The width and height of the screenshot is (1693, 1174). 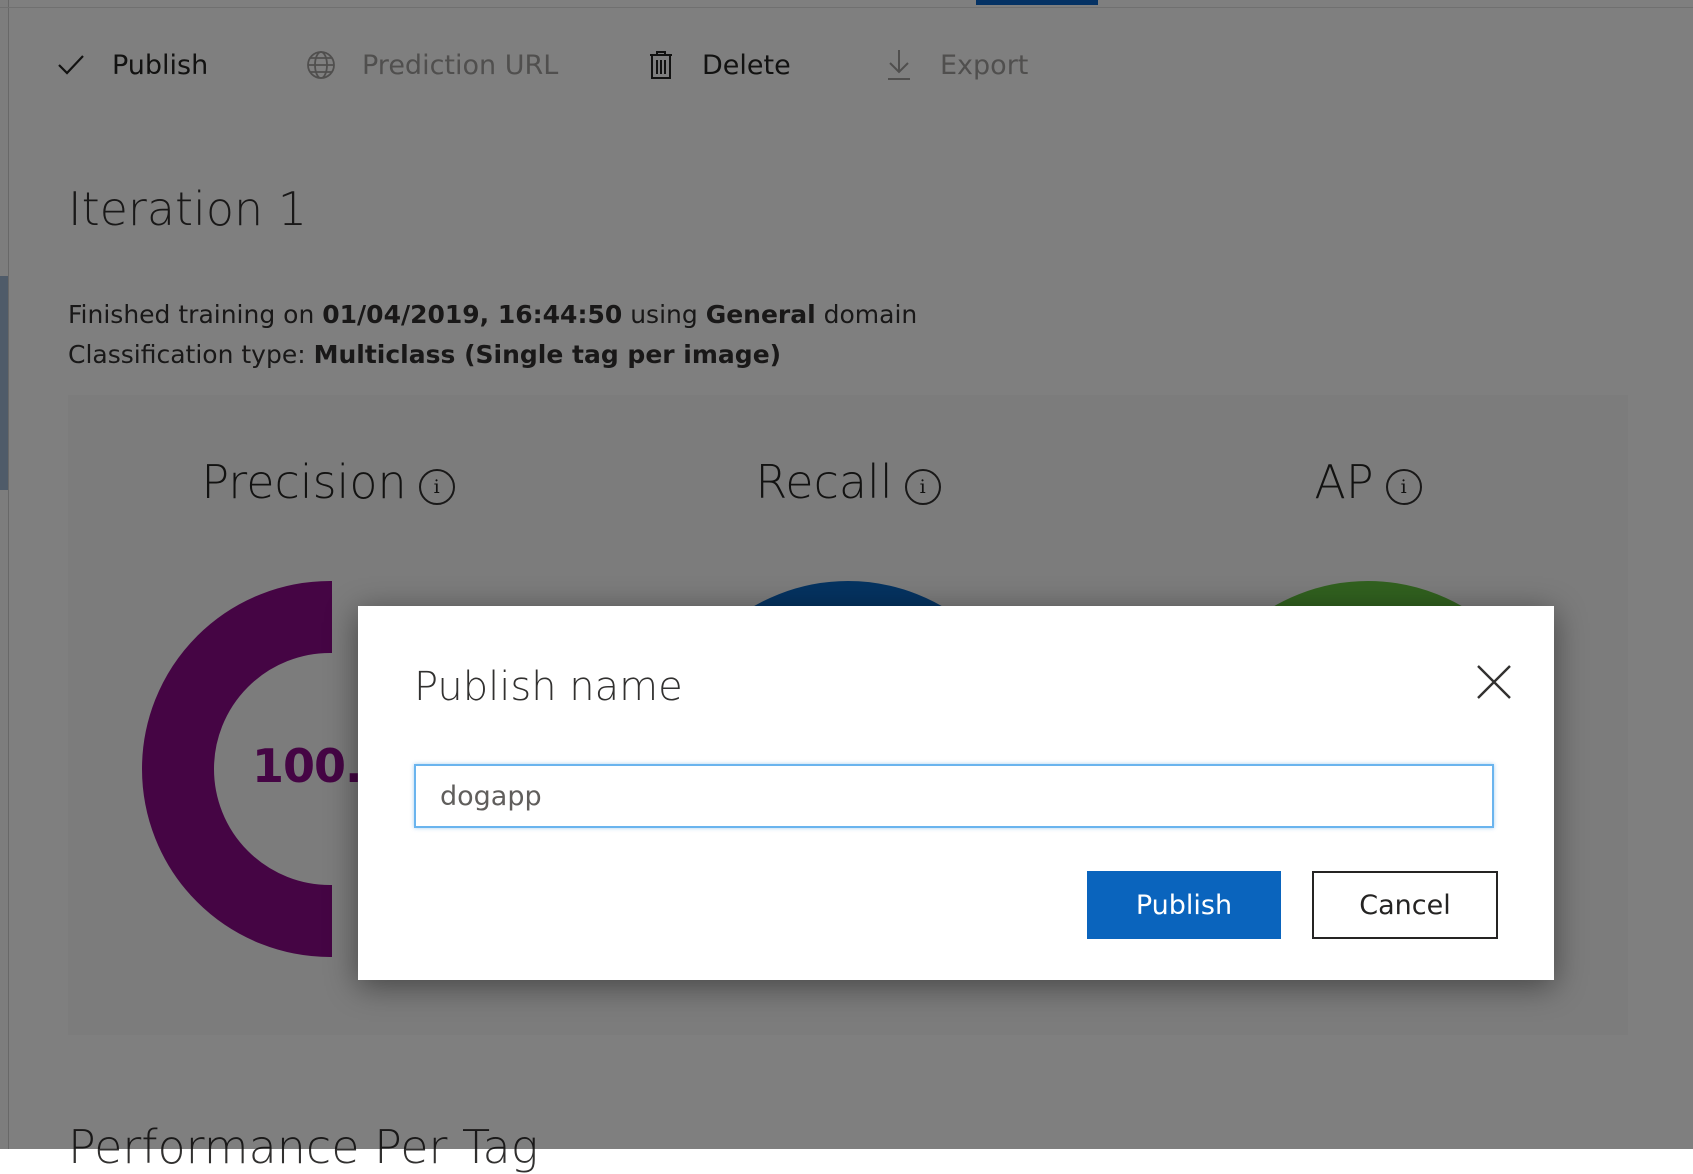 I want to click on publish-button: Publish, so click(x=1184, y=905).